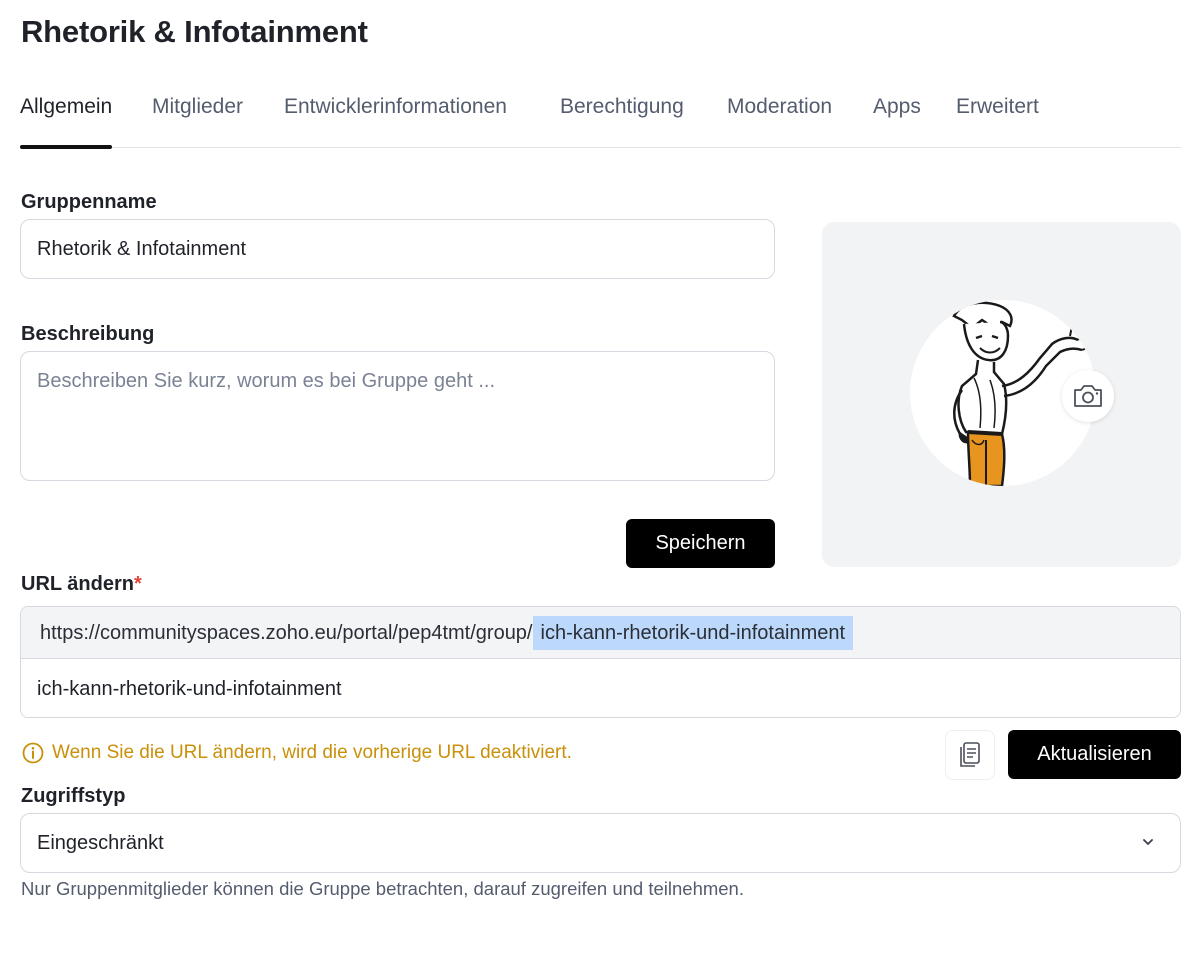  I want to click on camera-icon, so click(1088, 396).